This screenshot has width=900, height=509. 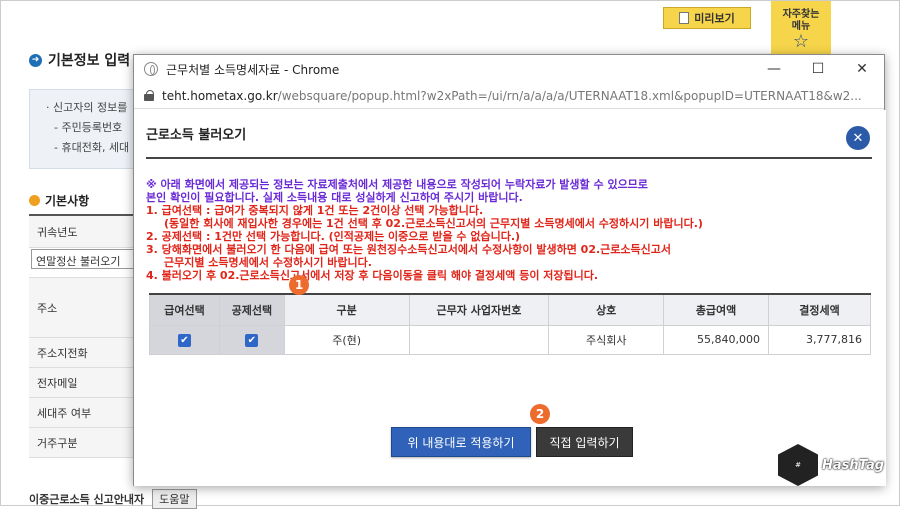 I want to click on header-biz-no: 근무자 사업자번호, so click(x=479, y=310).